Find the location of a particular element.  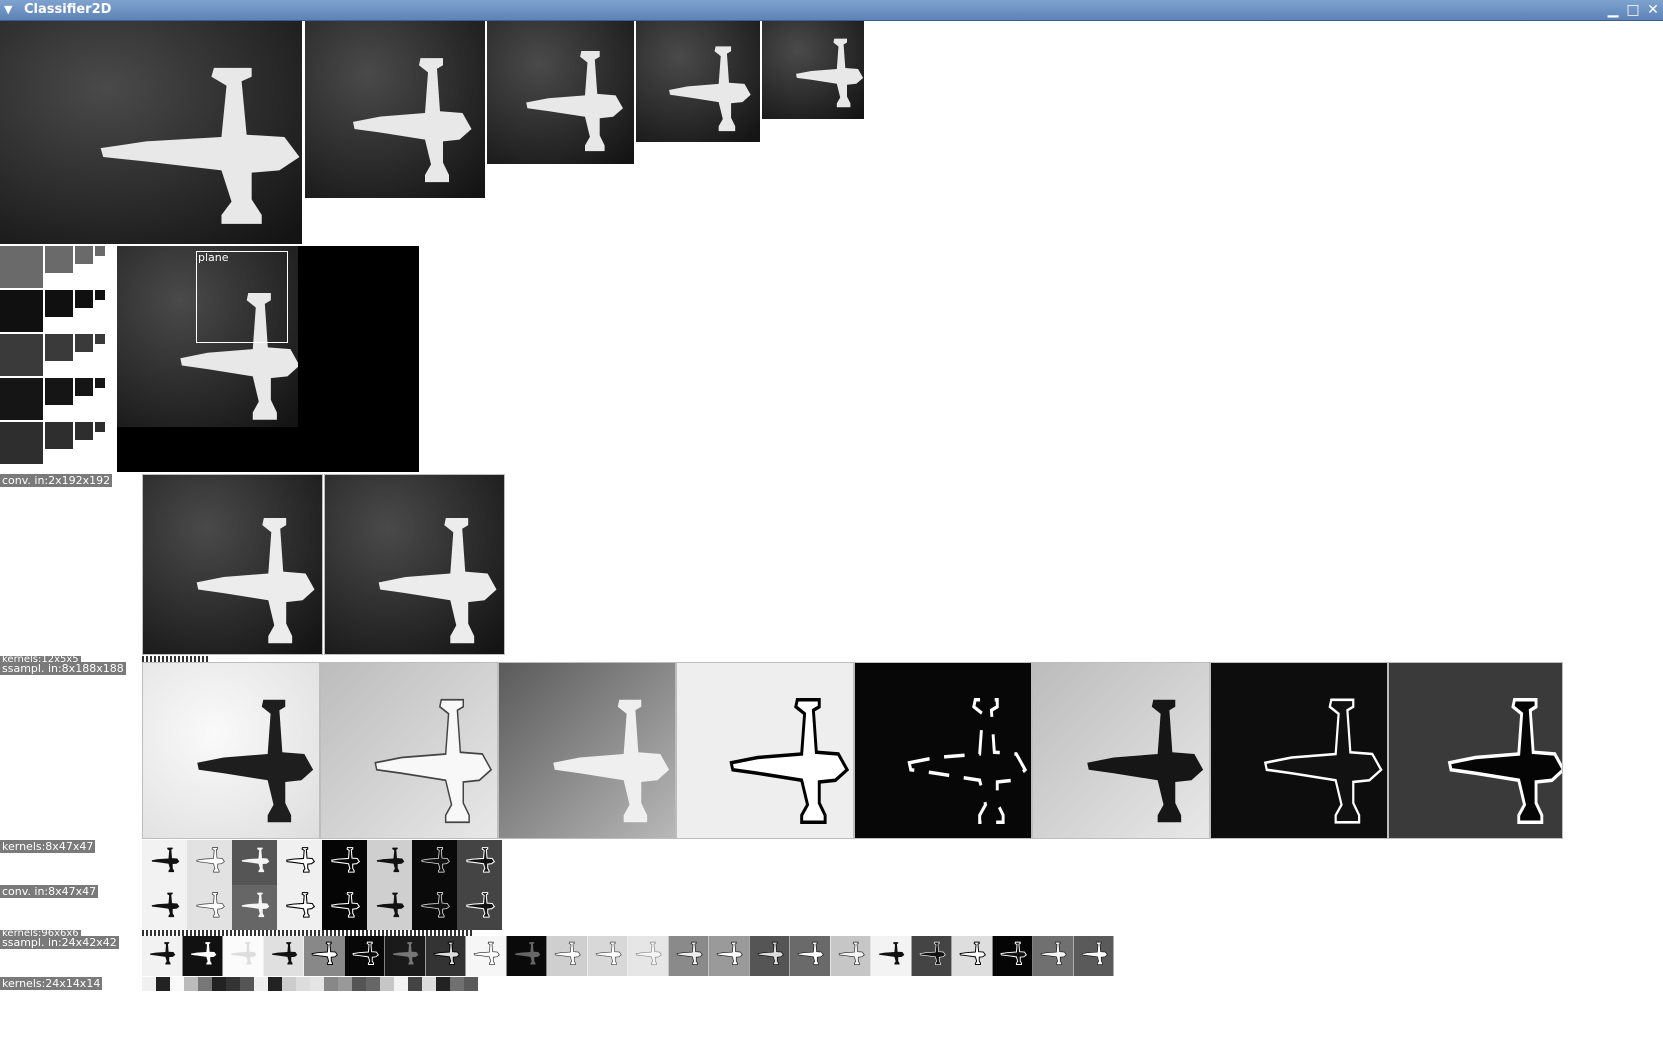

detection-label: plane is located at coordinates (213, 257).